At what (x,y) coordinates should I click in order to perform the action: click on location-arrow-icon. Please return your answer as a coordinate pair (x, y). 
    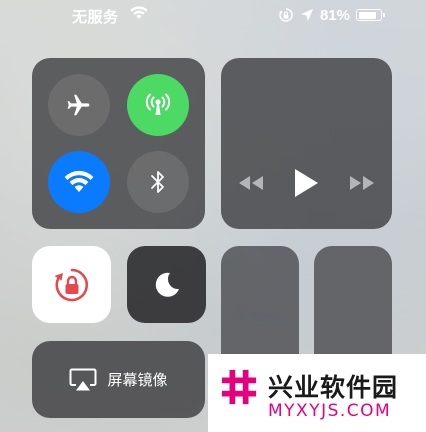
    Looking at the image, I should click on (307, 15).